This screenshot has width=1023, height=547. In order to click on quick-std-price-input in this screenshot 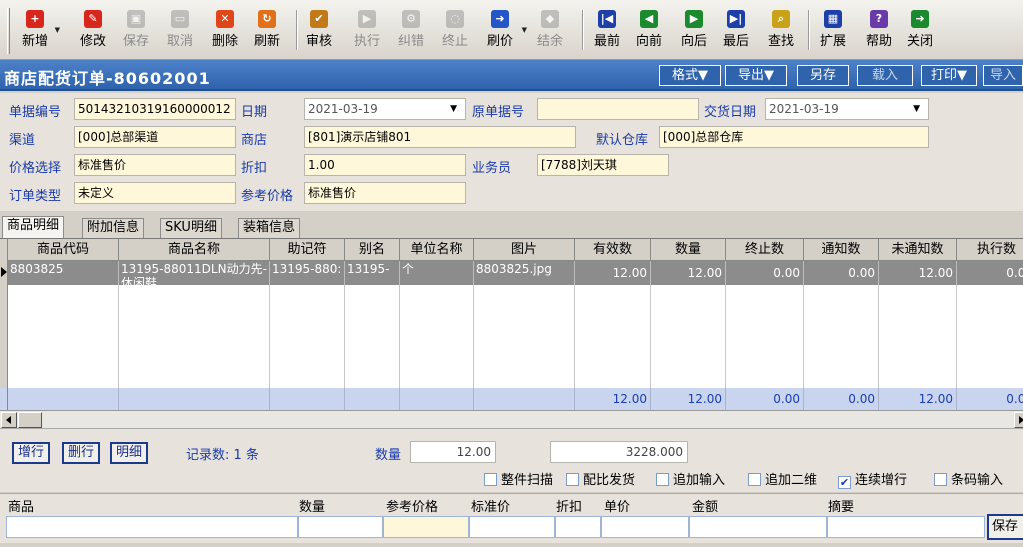, I will do `click(512, 527)`.